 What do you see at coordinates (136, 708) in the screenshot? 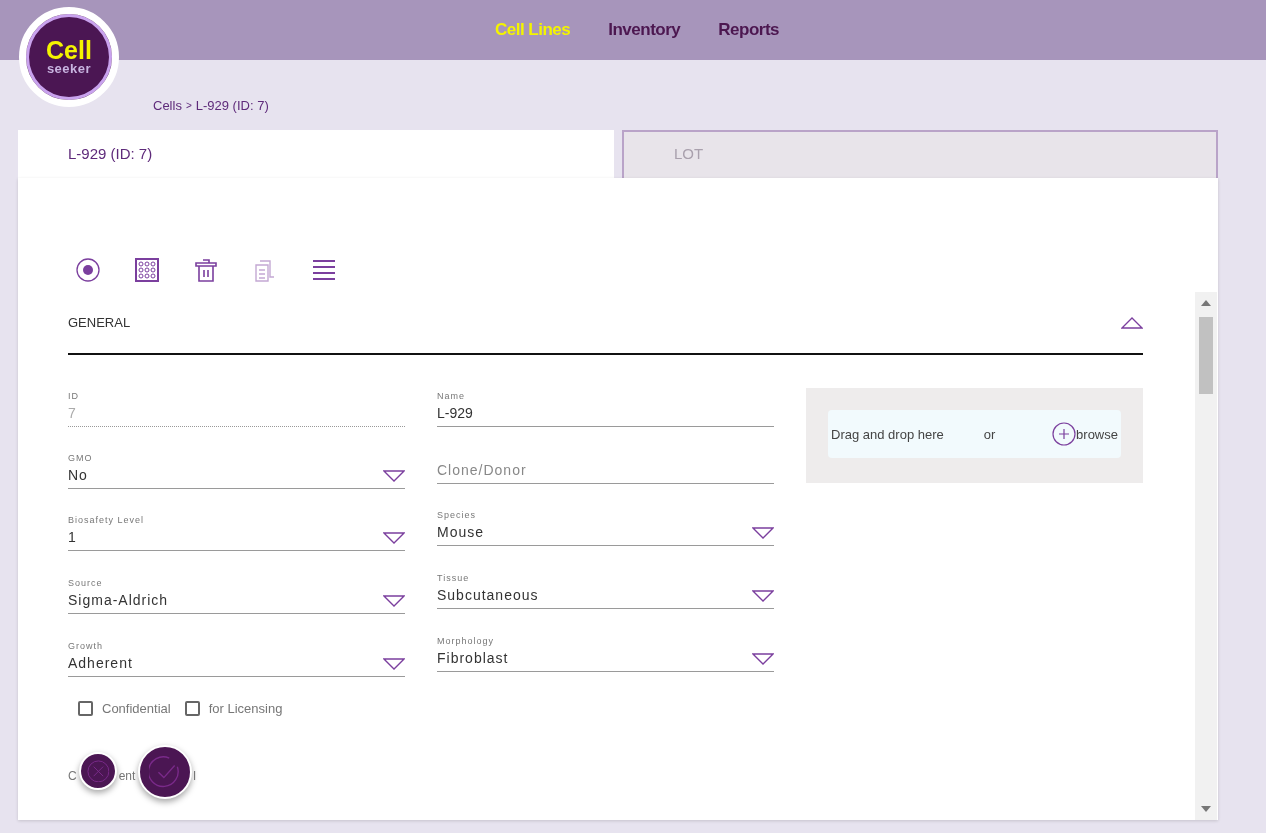
I see `checkbox-label: Confidential` at bounding box center [136, 708].